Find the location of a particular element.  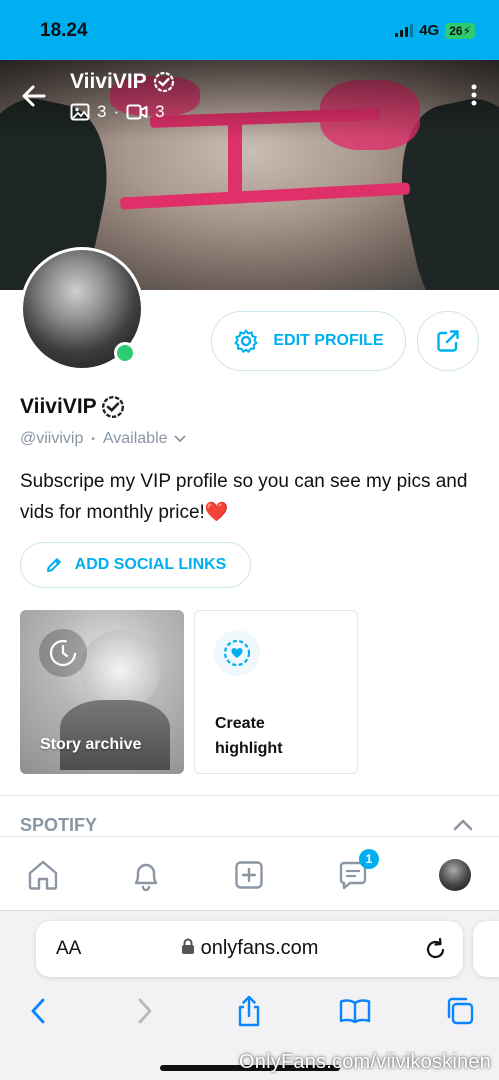

profile-name-text: ViiviVIP is located at coordinates (58, 406).